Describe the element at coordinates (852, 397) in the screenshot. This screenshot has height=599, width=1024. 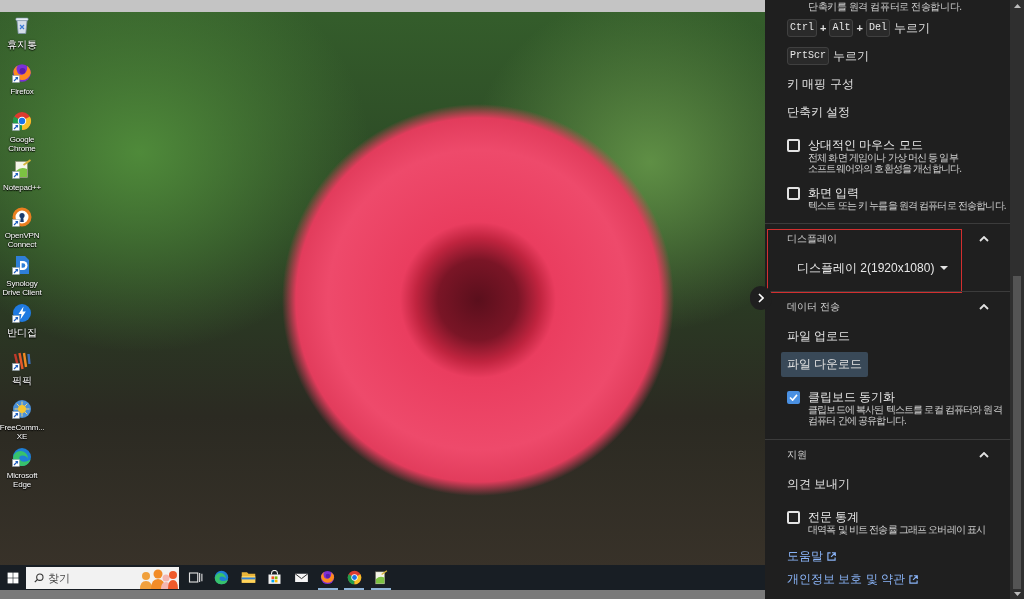
I see `checkbox-label: 클립보드 동기화` at that location.